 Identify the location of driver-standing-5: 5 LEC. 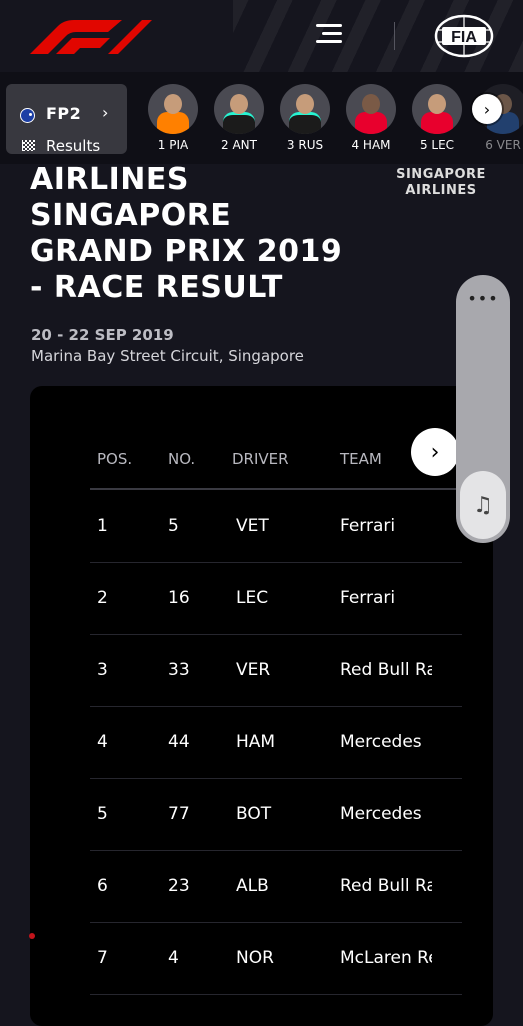
(437, 118).